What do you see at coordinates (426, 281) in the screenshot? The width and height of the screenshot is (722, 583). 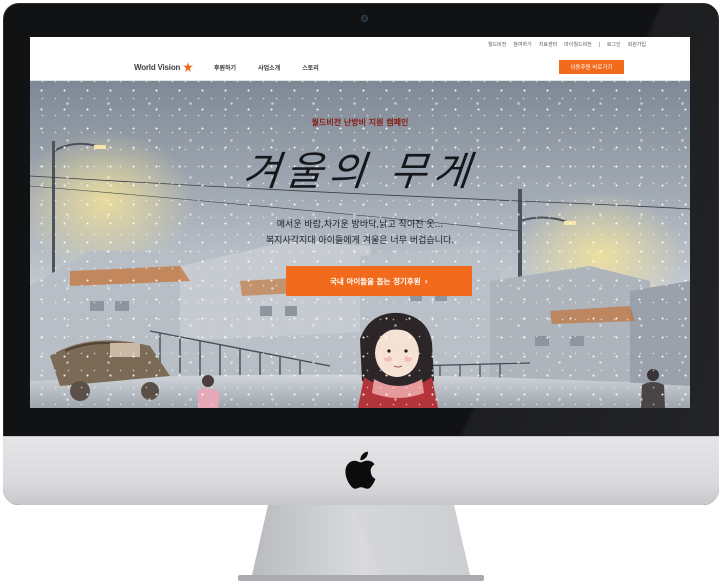 I see `chevron-right-icon: ›` at bounding box center [426, 281].